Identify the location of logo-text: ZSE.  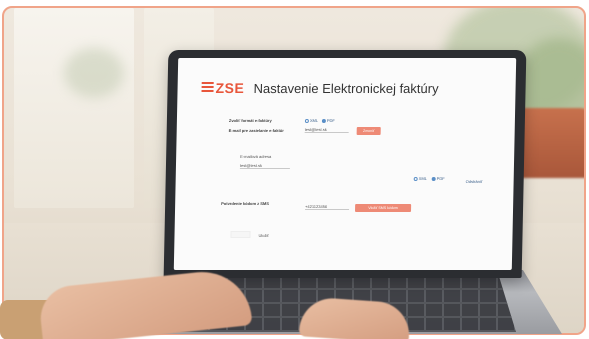
(230, 88).